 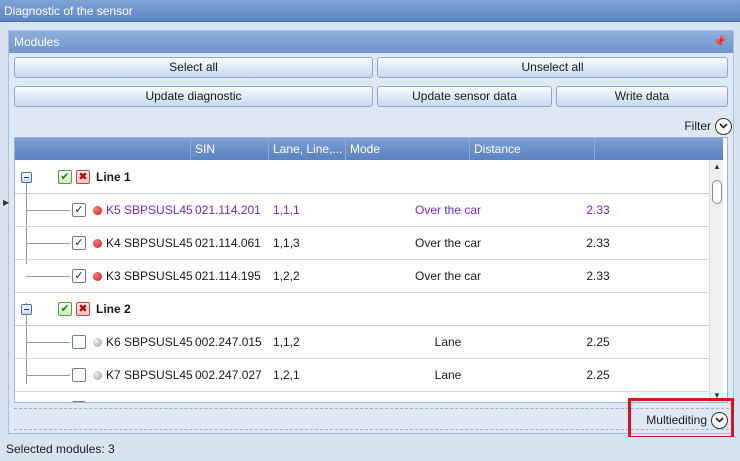 I want to click on annotation-highlight-box, so click(x=681, y=418).